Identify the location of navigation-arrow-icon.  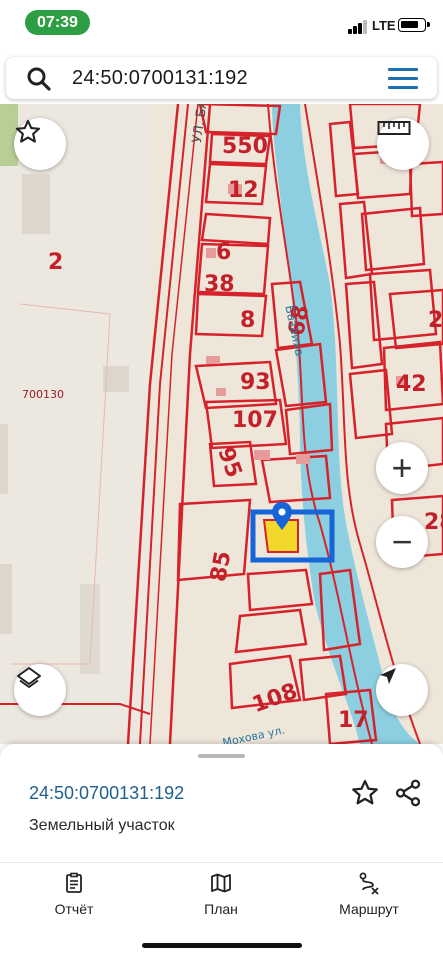
(388, 676).